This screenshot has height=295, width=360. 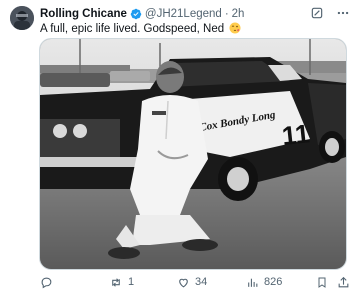 What do you see at coordinates (273, 282) in the screenshot?
I see `views-count: 826` at bounding box center [273, 282].